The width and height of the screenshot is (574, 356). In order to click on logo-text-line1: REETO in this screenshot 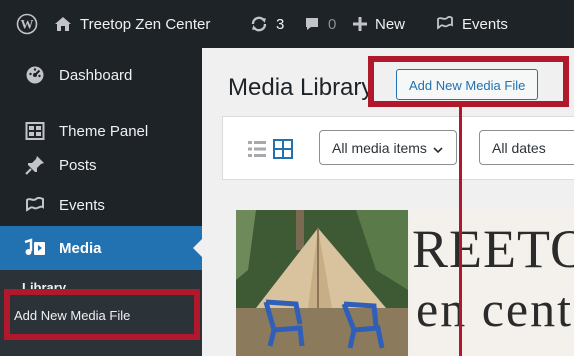, I will do `click(493, 249)`.